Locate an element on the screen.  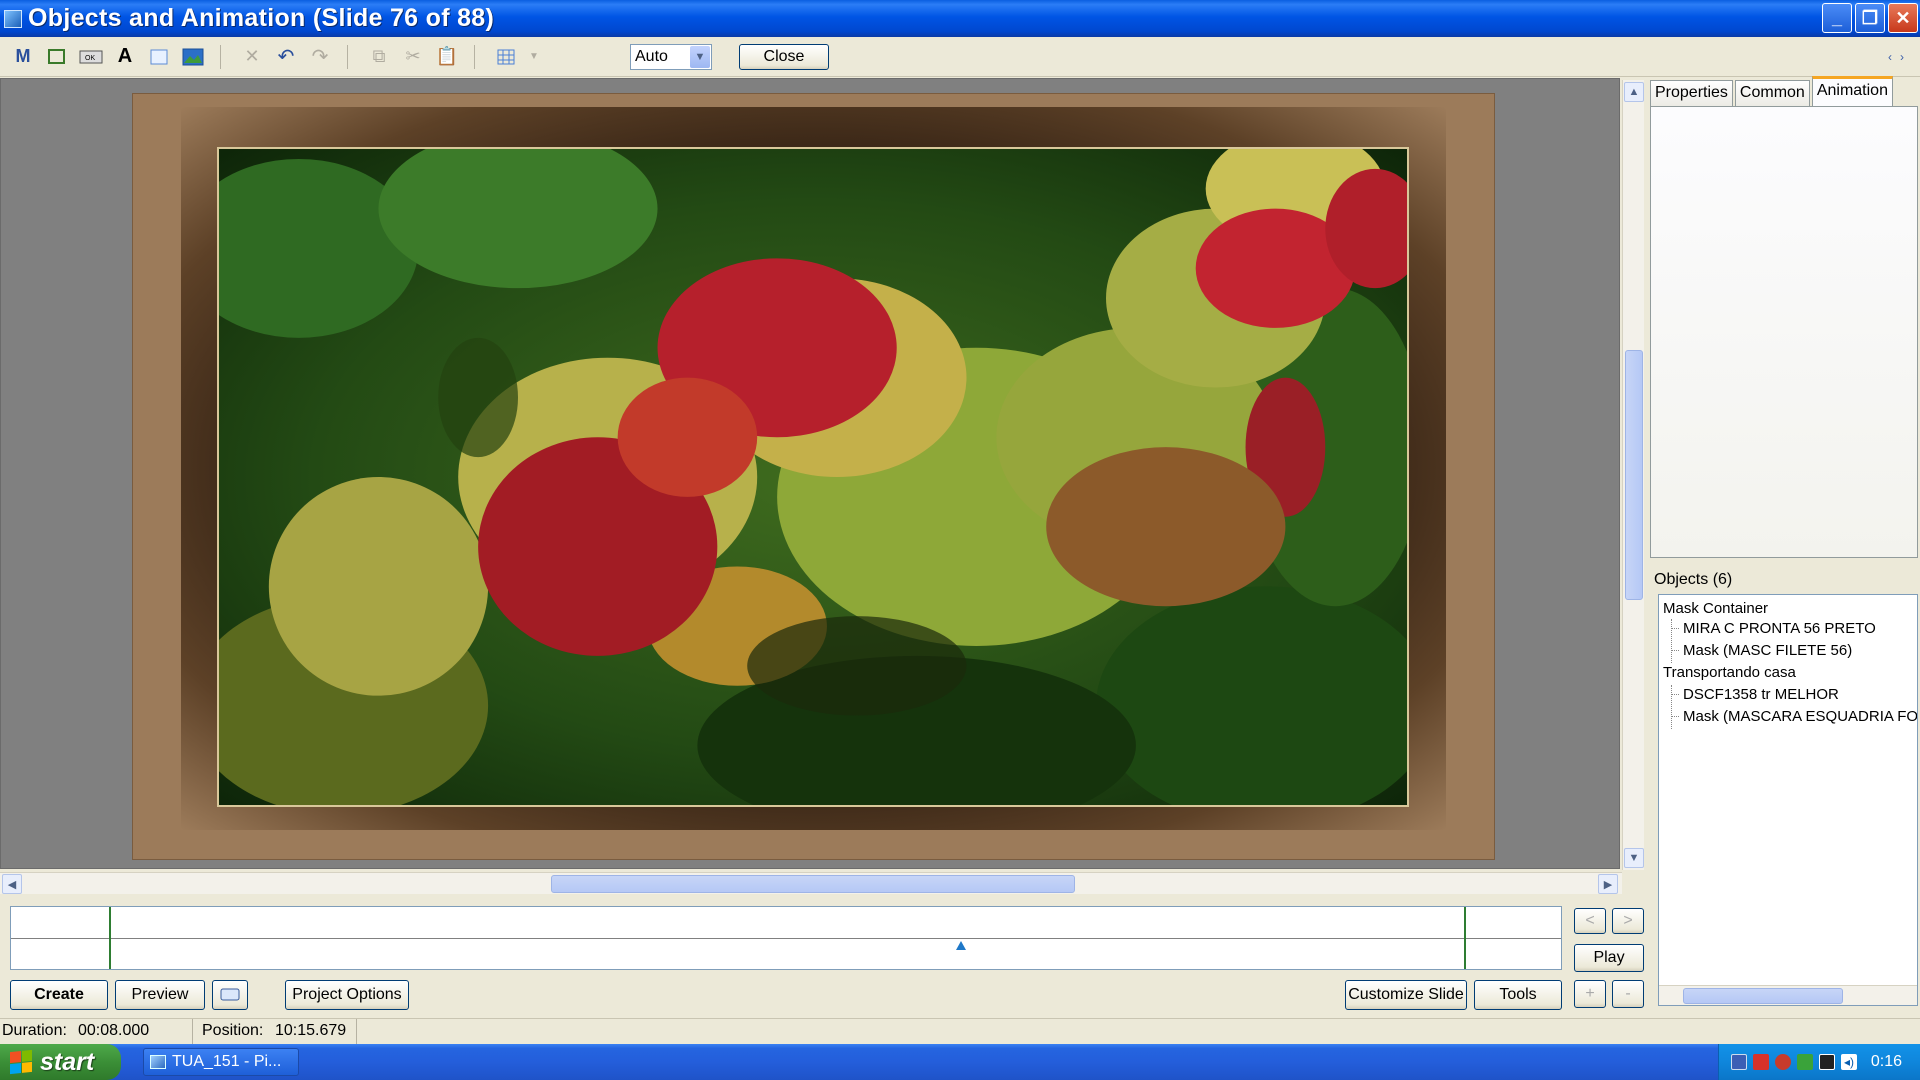
position-label: Position: is located at coordinates (233, 1030).